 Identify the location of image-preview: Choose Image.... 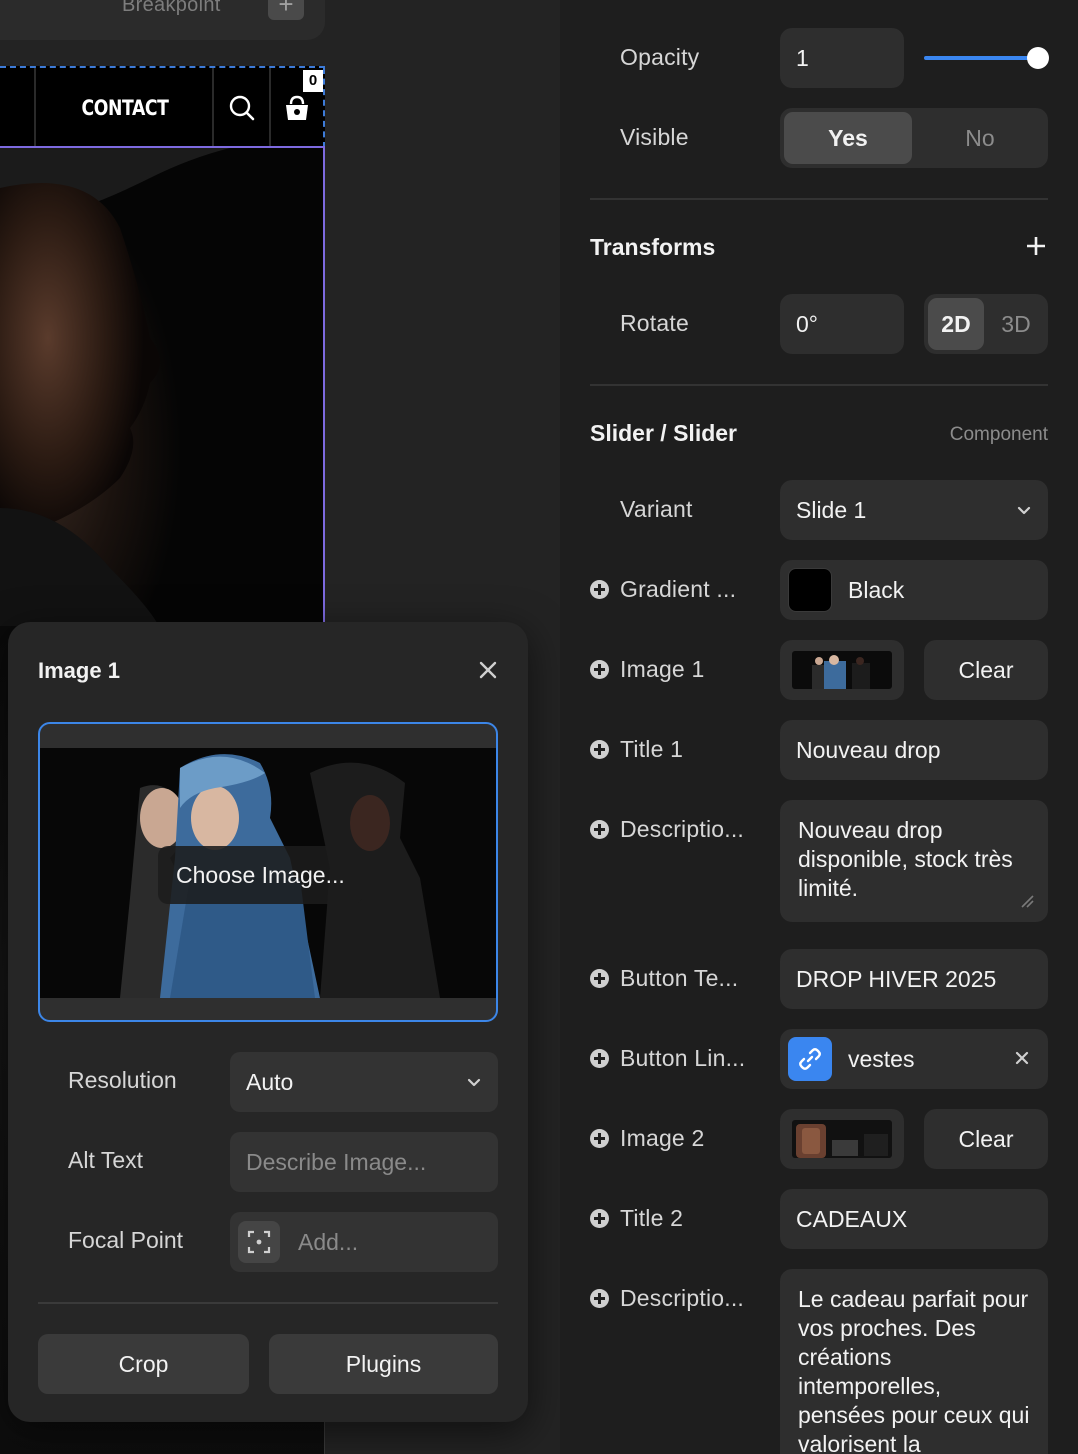
(268, 872).